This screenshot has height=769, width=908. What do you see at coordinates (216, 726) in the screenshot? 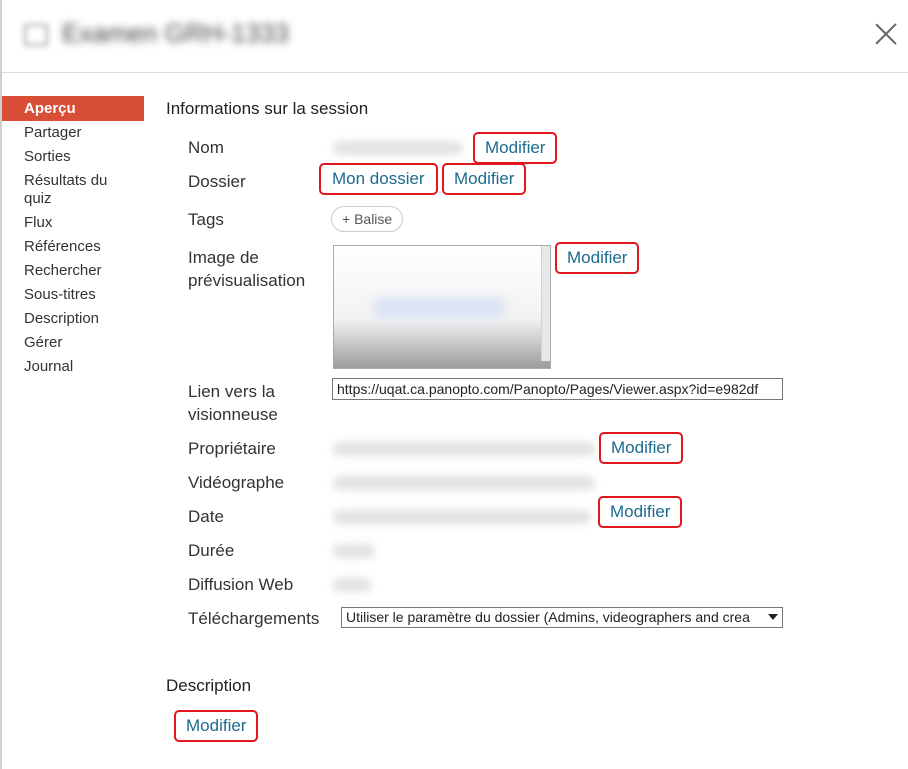
I see `modify-description-button: Modifier` at bounding box center [216, 726].